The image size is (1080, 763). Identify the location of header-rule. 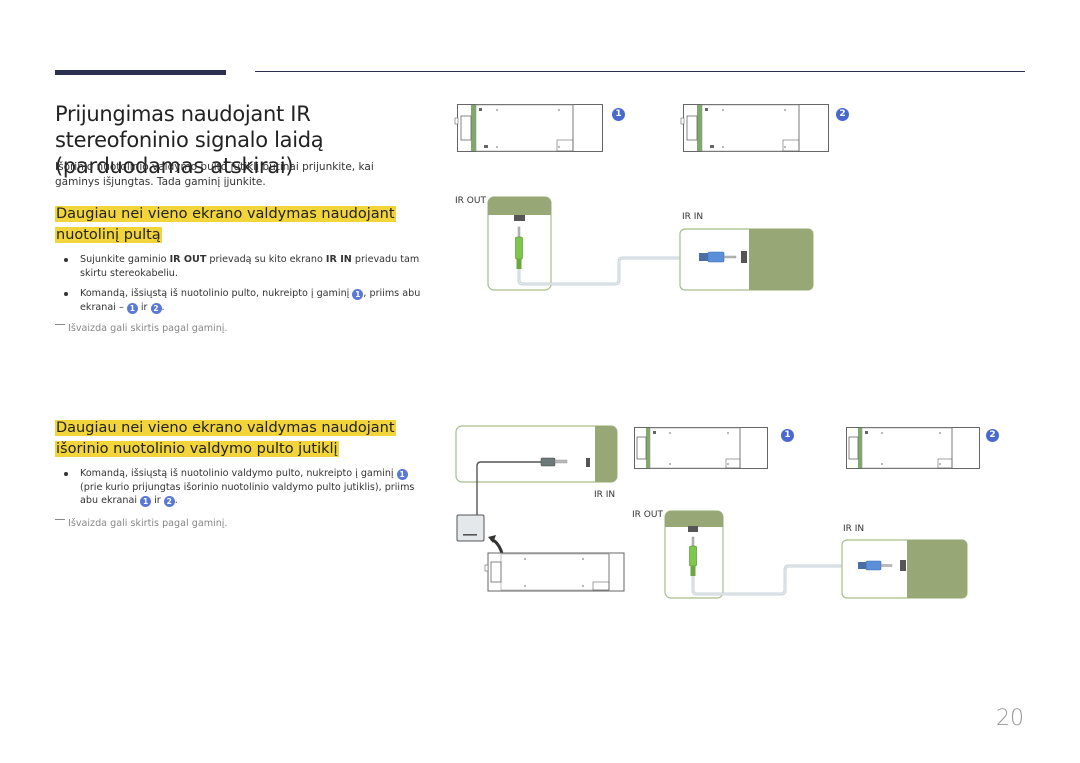
(640, 71).